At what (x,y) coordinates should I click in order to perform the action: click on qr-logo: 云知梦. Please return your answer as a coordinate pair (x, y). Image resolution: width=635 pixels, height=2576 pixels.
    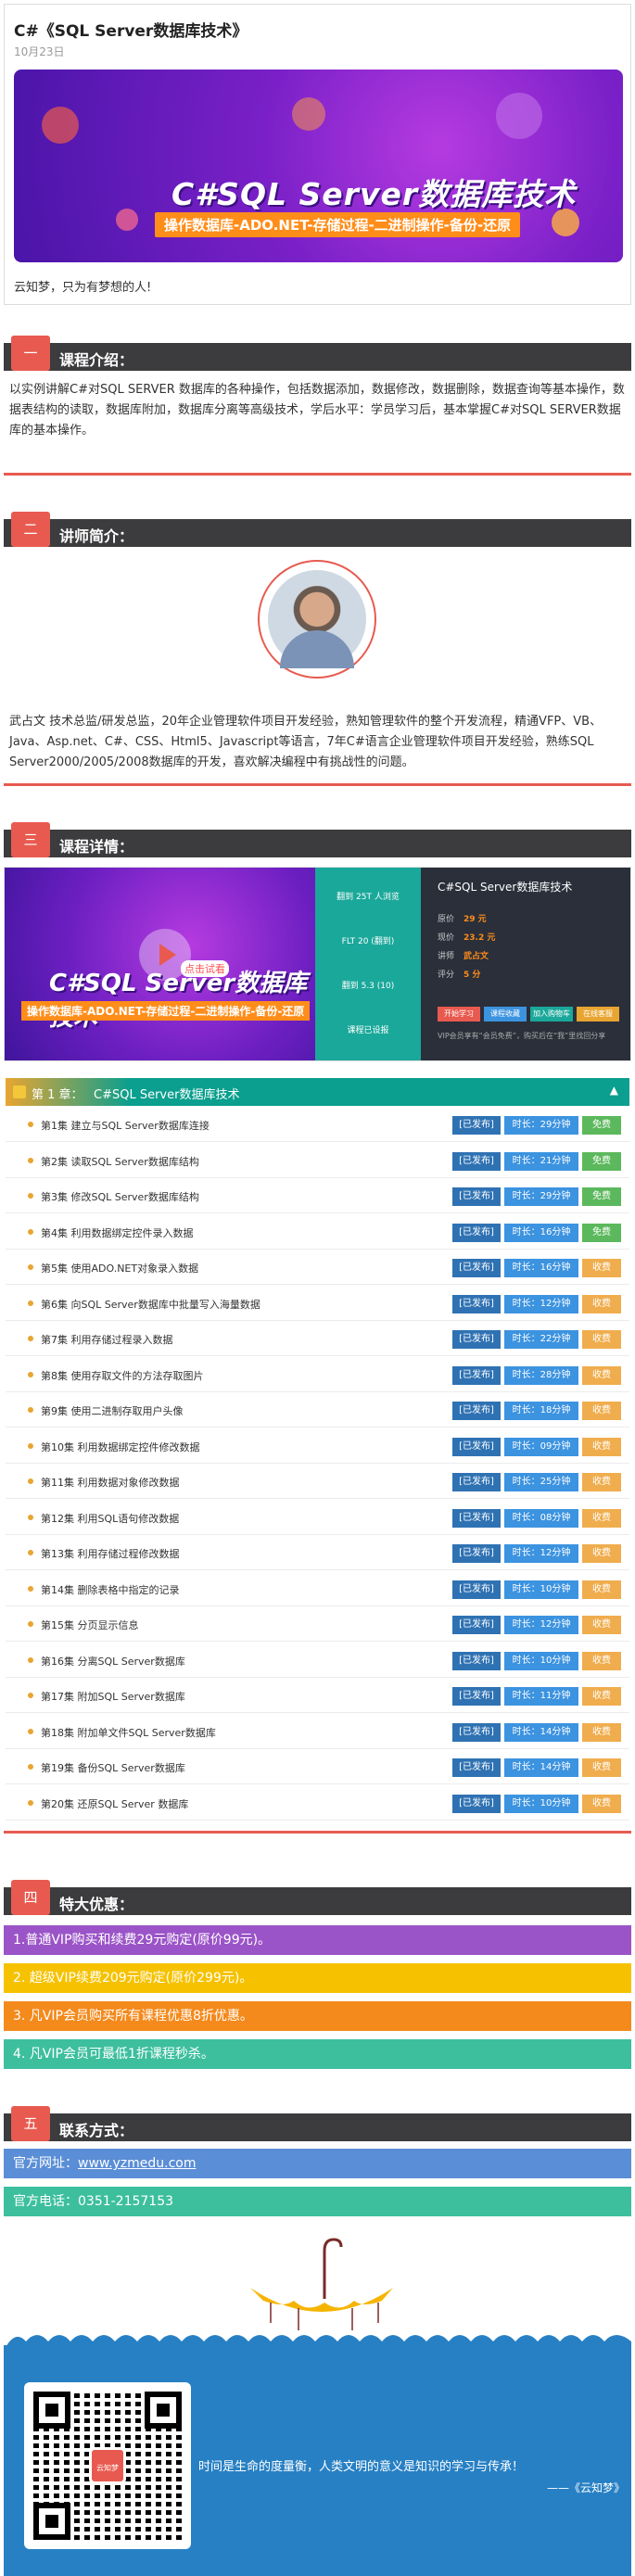
    Looking at the image, I should click on (107, 2465).